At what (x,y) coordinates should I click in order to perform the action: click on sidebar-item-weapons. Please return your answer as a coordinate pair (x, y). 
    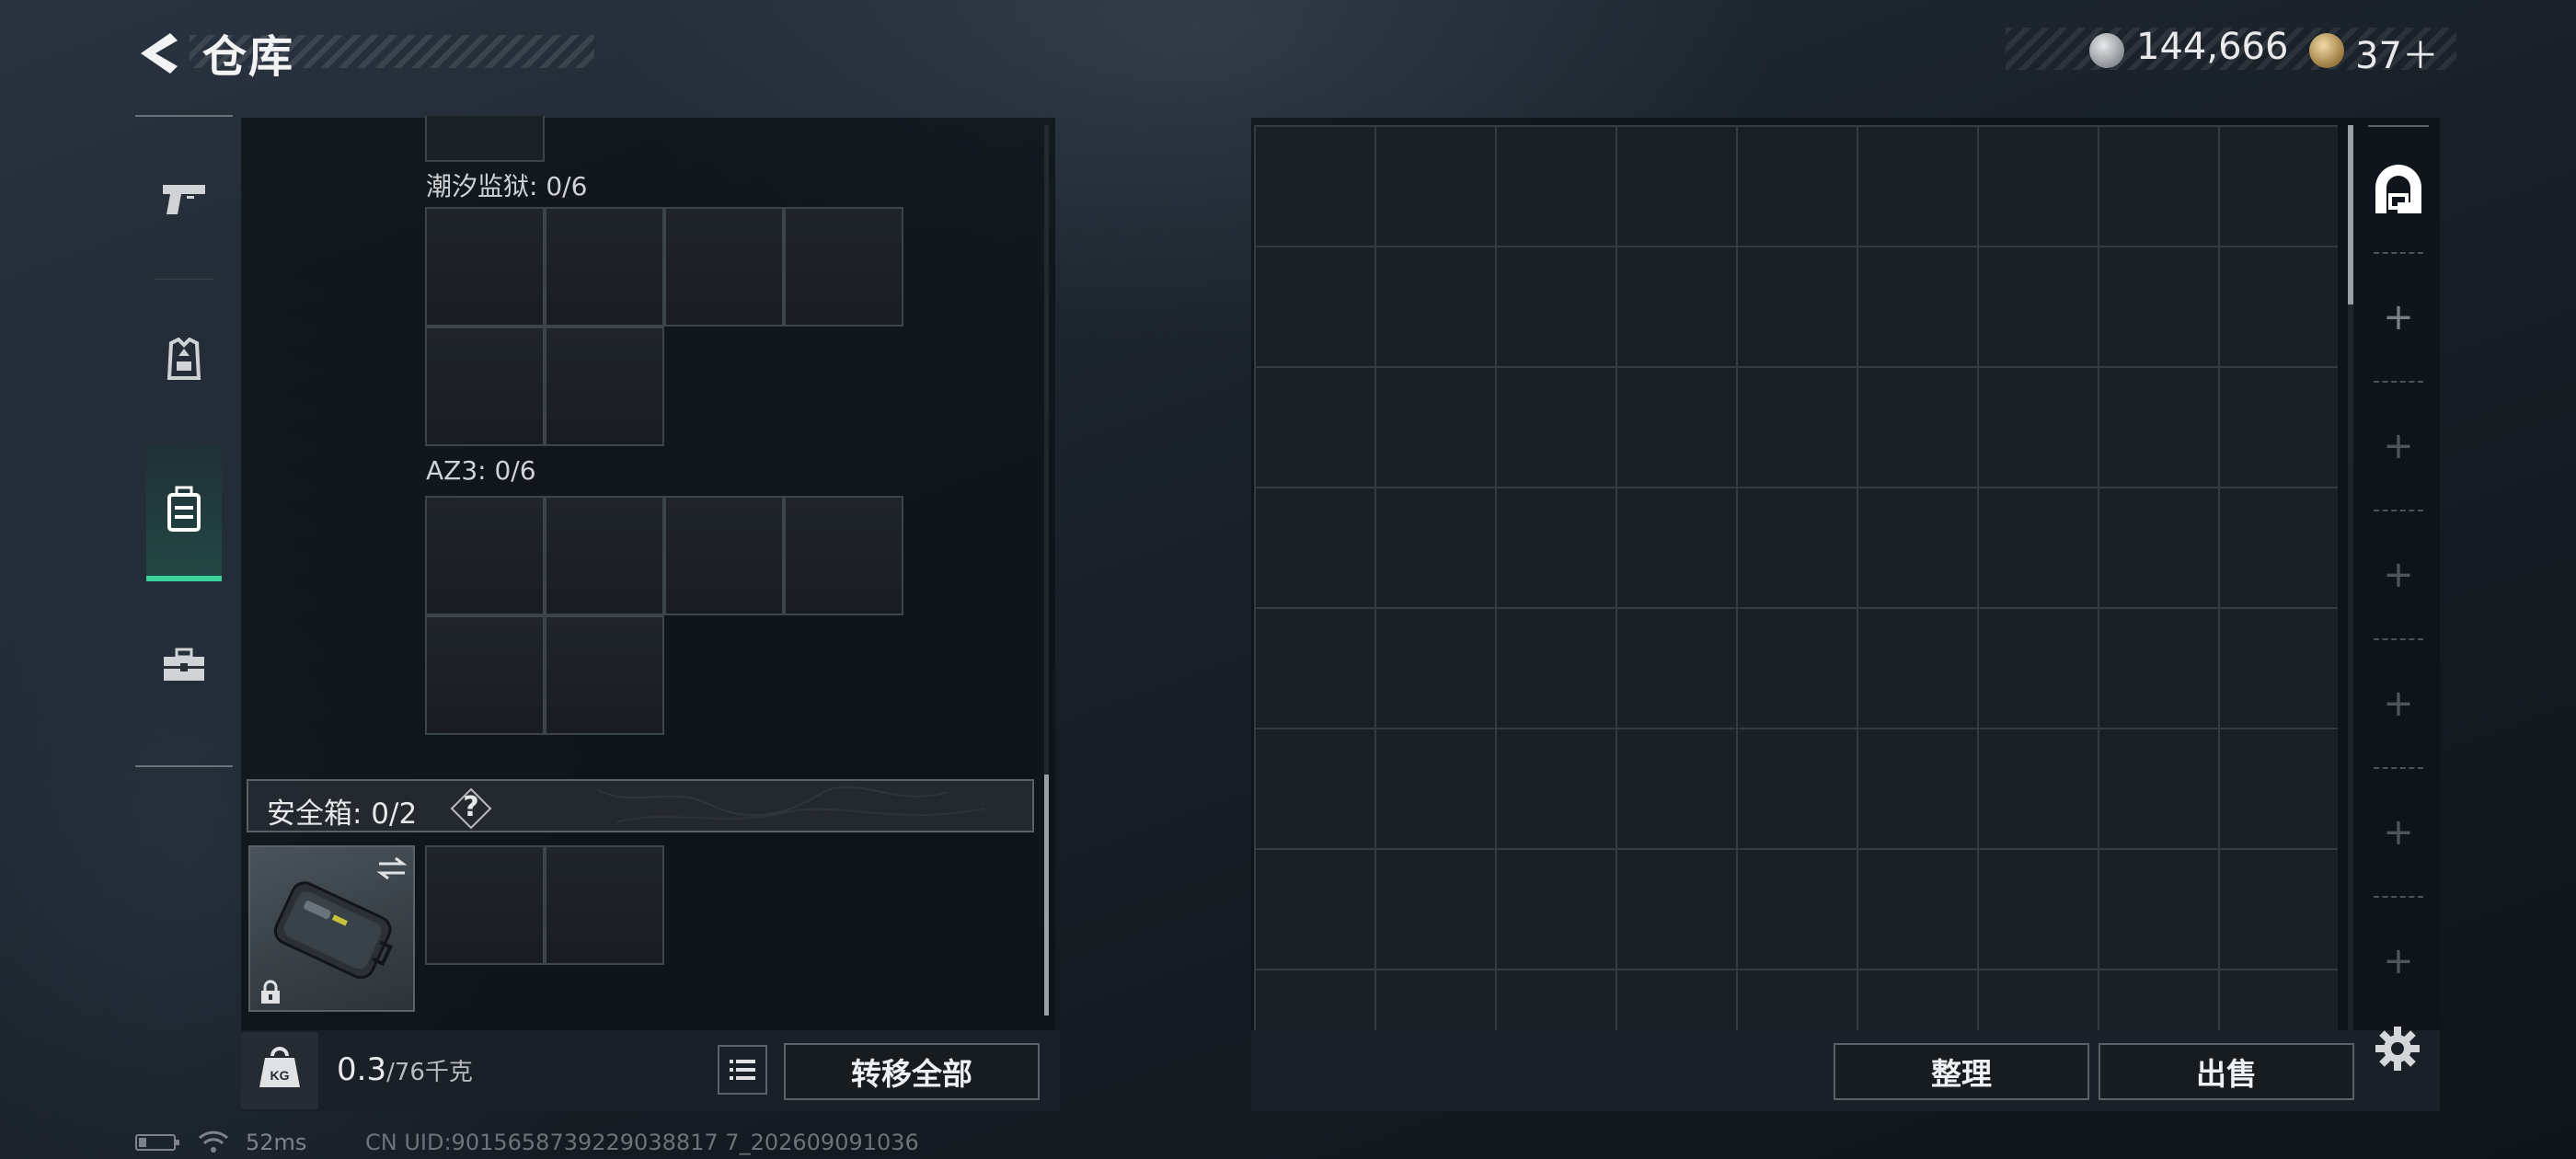
    Looking at the image, I should click on (184, 200).